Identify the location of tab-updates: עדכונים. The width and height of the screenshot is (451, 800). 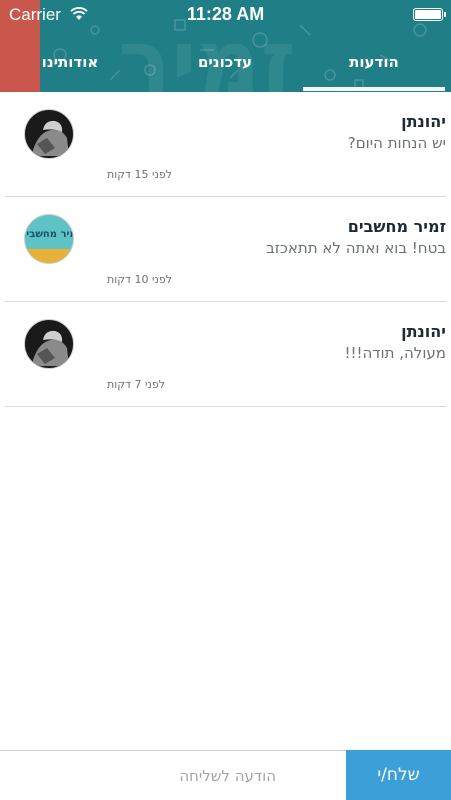
(225, 70).